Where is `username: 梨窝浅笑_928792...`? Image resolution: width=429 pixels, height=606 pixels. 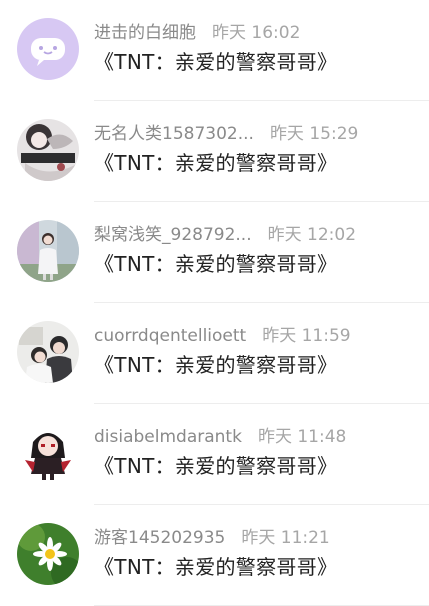 username: 梨窝浅笑_928792... is located at coordinates (173, 235).